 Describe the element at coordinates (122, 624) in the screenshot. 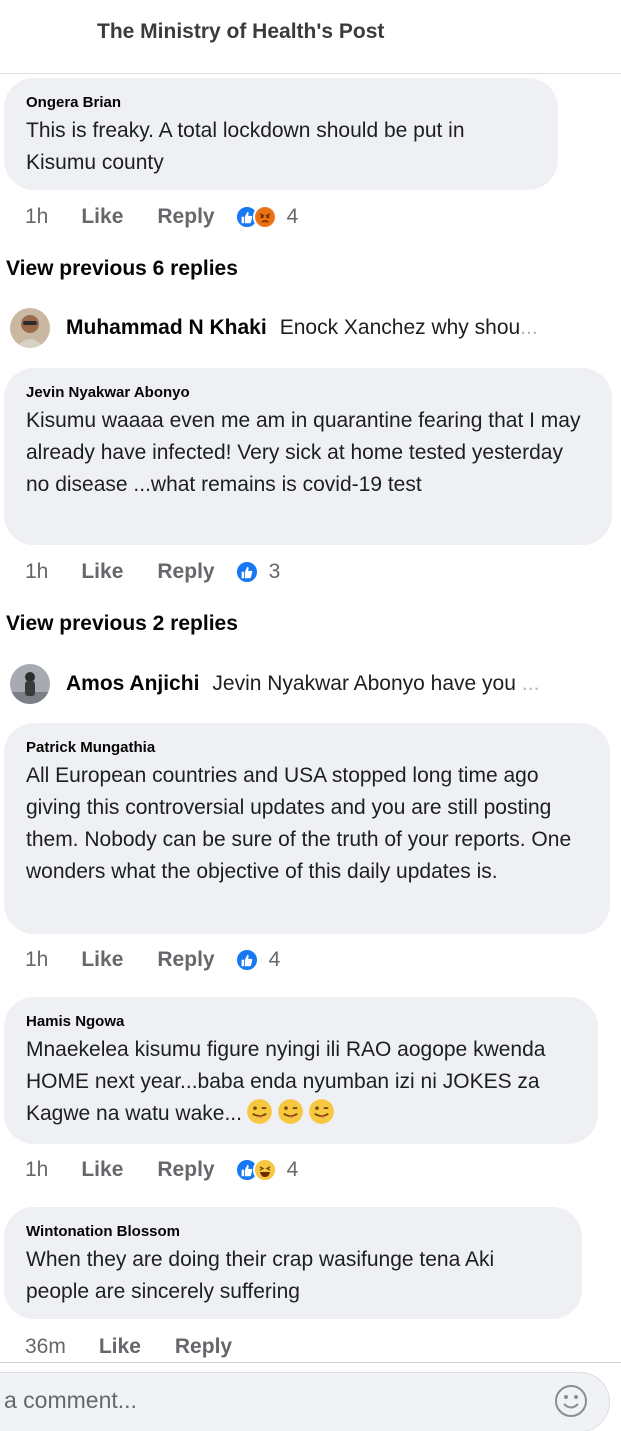

I see `view-previous-replies: View previous 2 replies` at that location.